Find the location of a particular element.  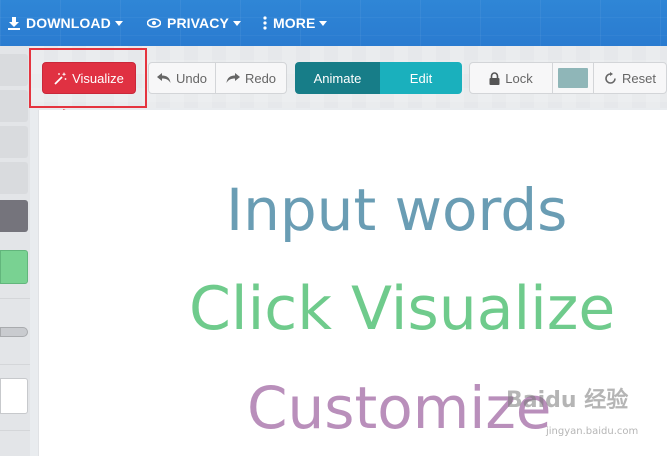

sidebar-input is located at coordinates (14, 396).